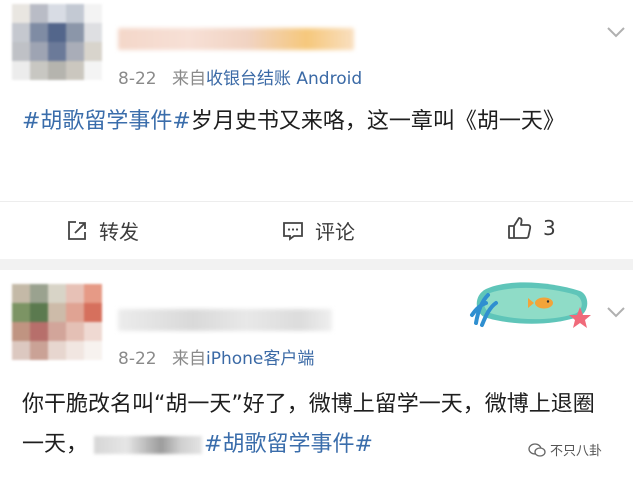 This screenshot has width=633, height=477. What do you see at coordinates (119, 232) in the screenshot?
I see `repost-label: 转发` at bounding box center [119, 232].